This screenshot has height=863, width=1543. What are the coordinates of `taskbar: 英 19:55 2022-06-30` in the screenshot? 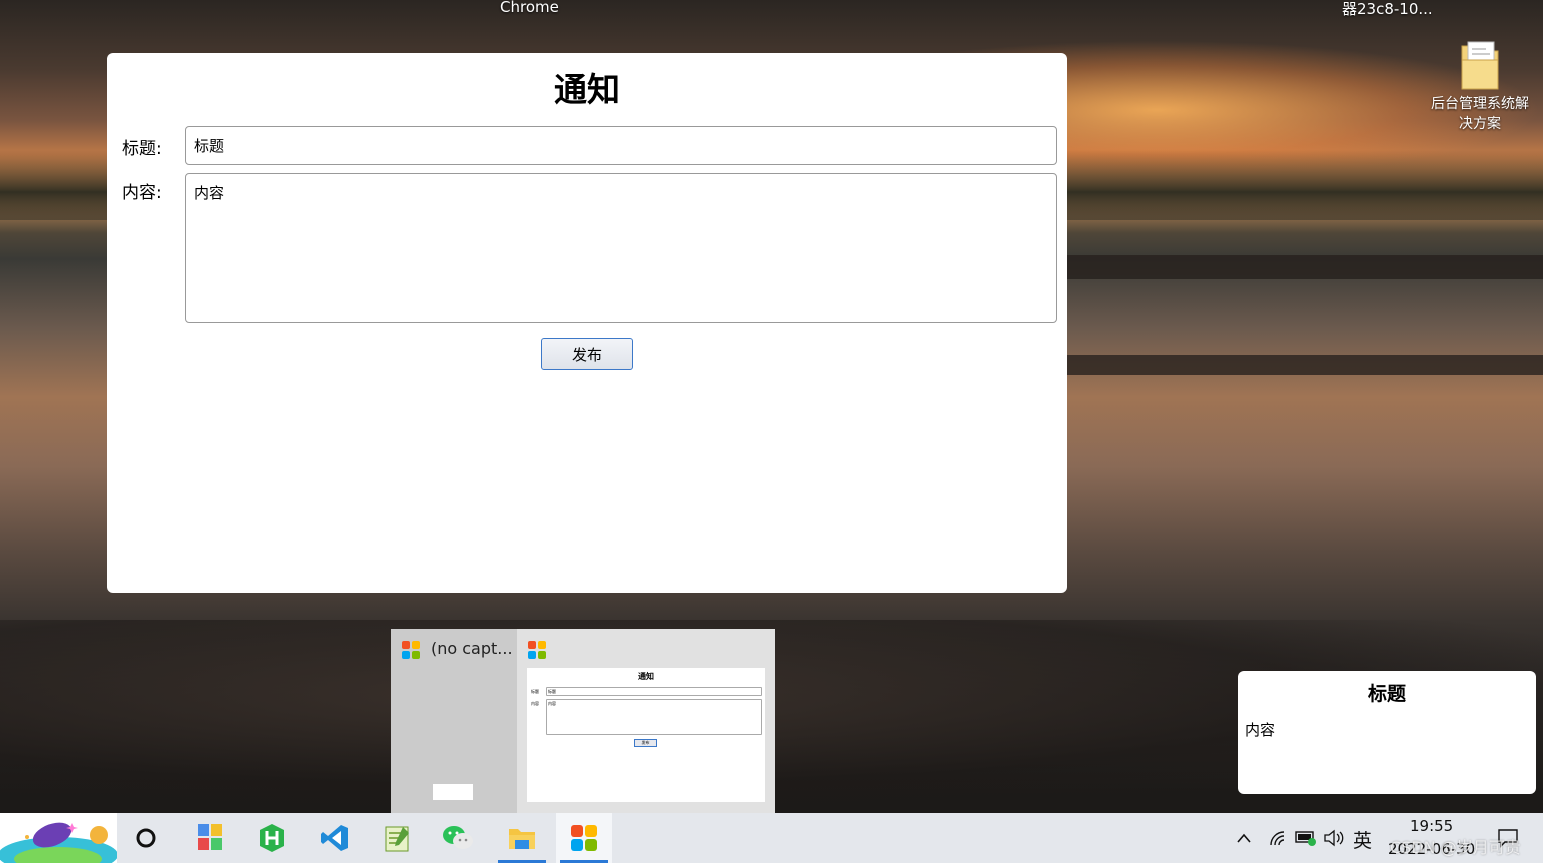 It's located at (771, 838).